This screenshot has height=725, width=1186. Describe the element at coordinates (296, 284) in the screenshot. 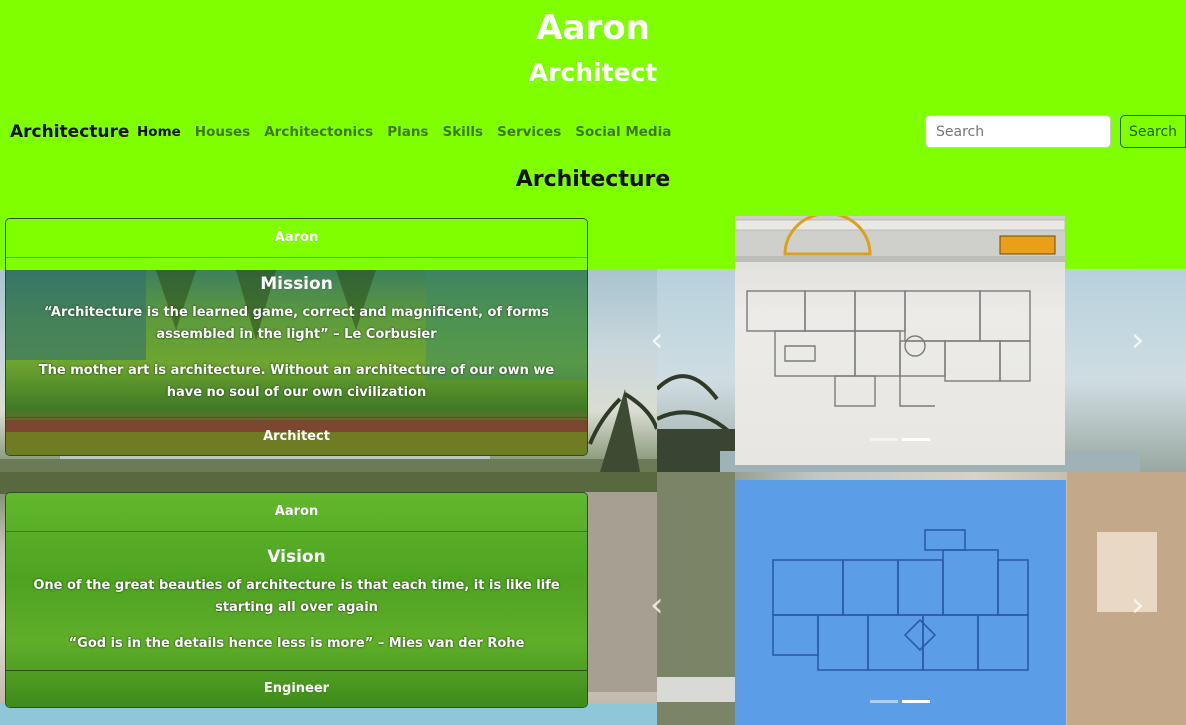

I see `mission-card-title: Mission` at that location.